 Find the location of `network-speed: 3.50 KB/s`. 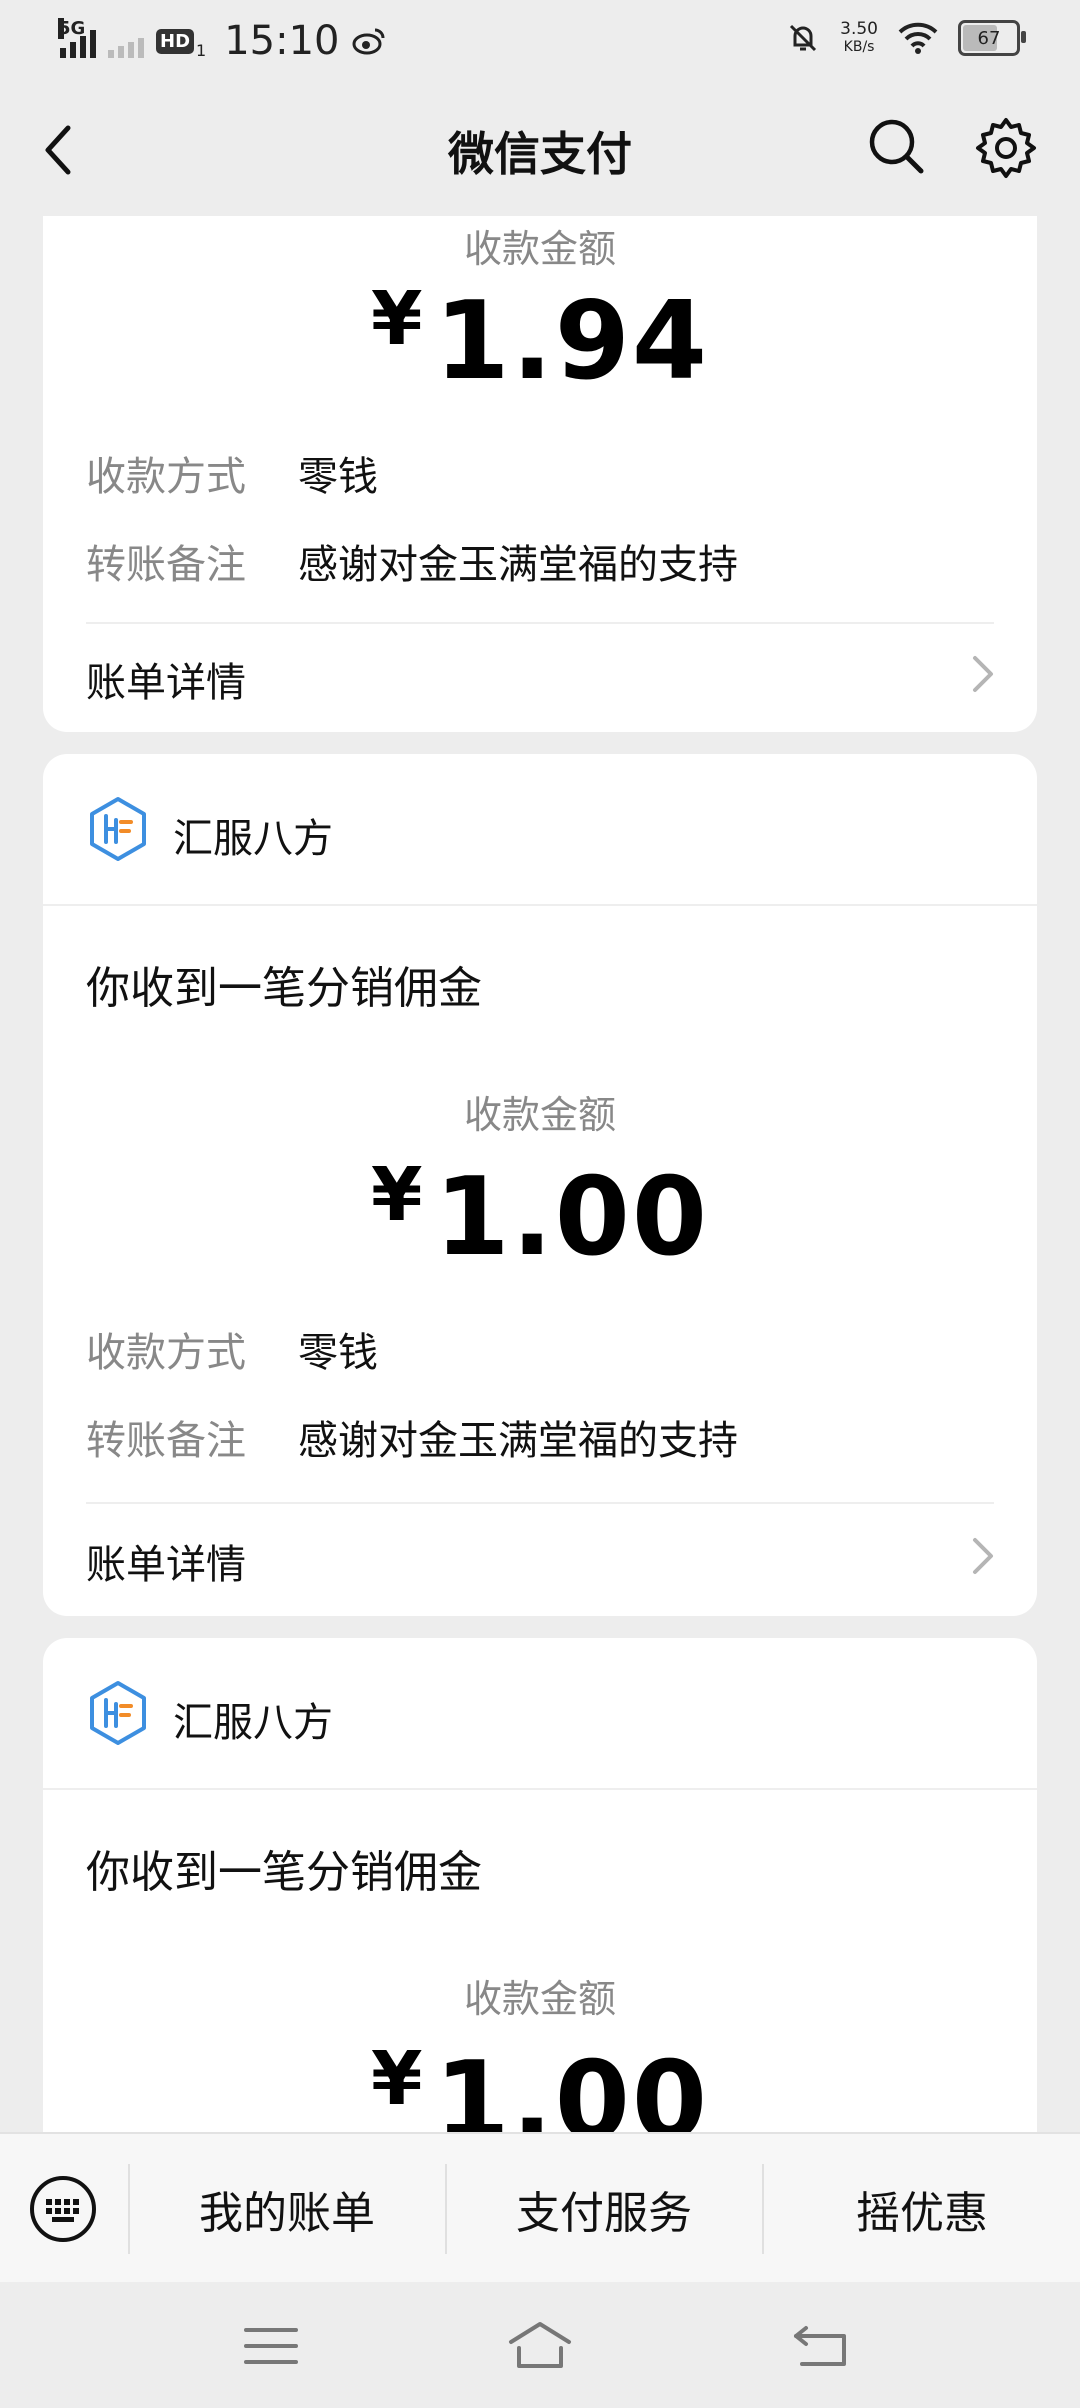

network-speed: 3.50 KB/s is located at coordinates (859, 38).